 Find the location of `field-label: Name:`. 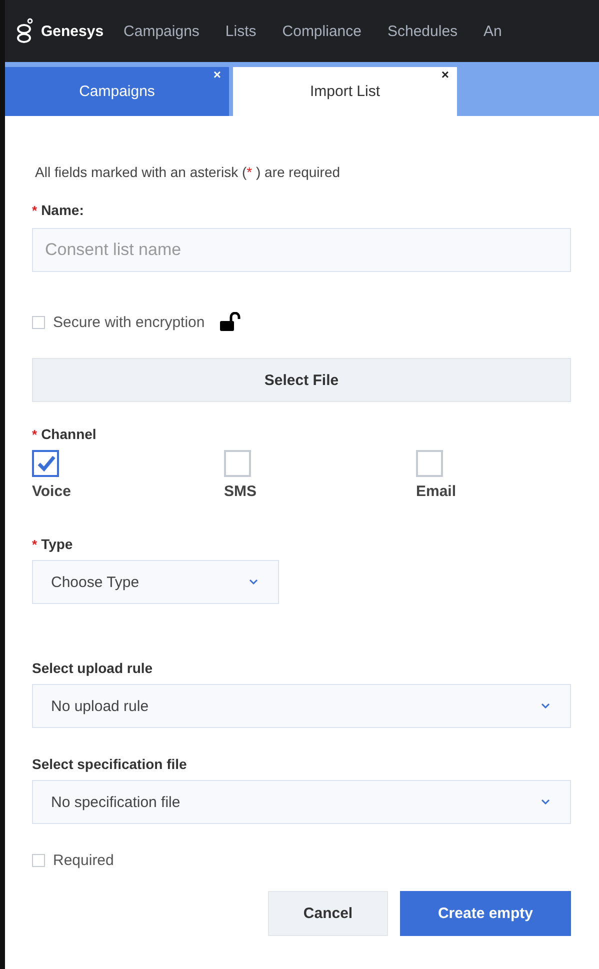

field-label: Name: is located at coordinates (62, 210).